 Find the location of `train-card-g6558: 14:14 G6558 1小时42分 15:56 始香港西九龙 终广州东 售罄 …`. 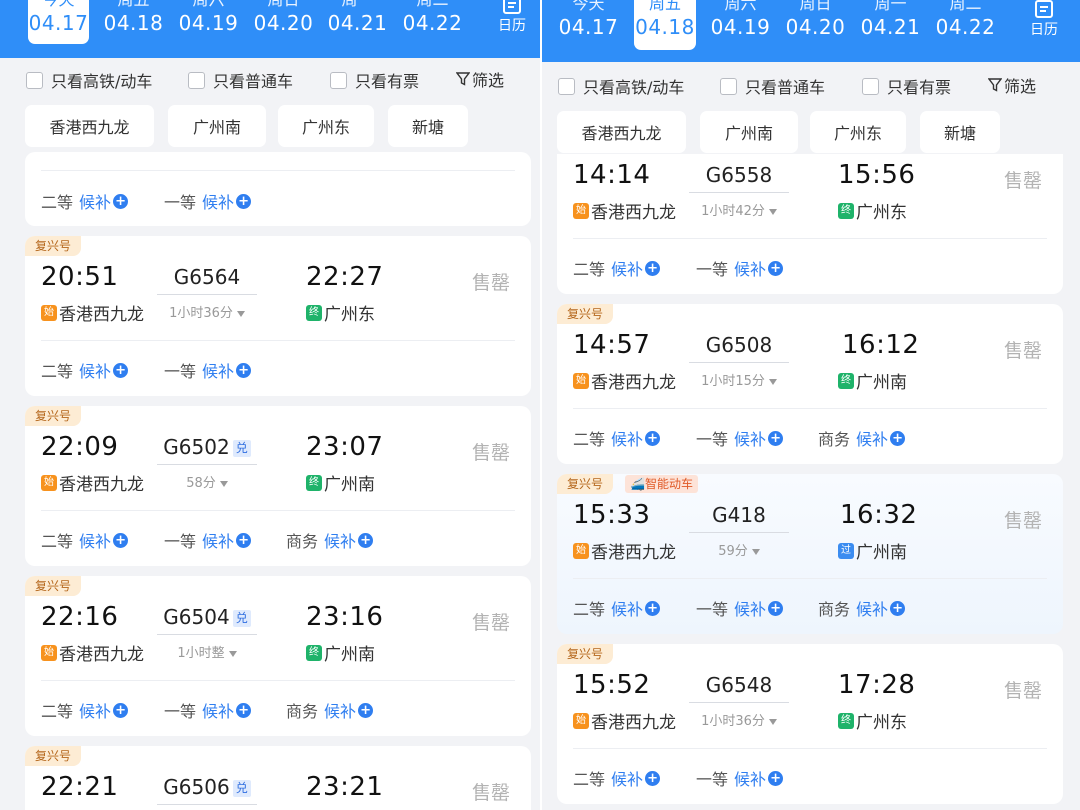

train-card-g6558: 14:14 G6558 1小时42分 15:56 始香港西九龙 终广州东 售罄 … is located at coordinates (810, 224).